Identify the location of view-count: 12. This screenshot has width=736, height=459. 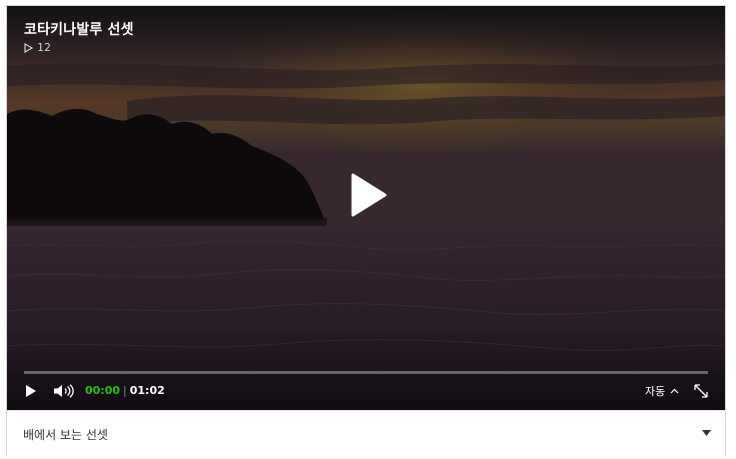
(37, 47).